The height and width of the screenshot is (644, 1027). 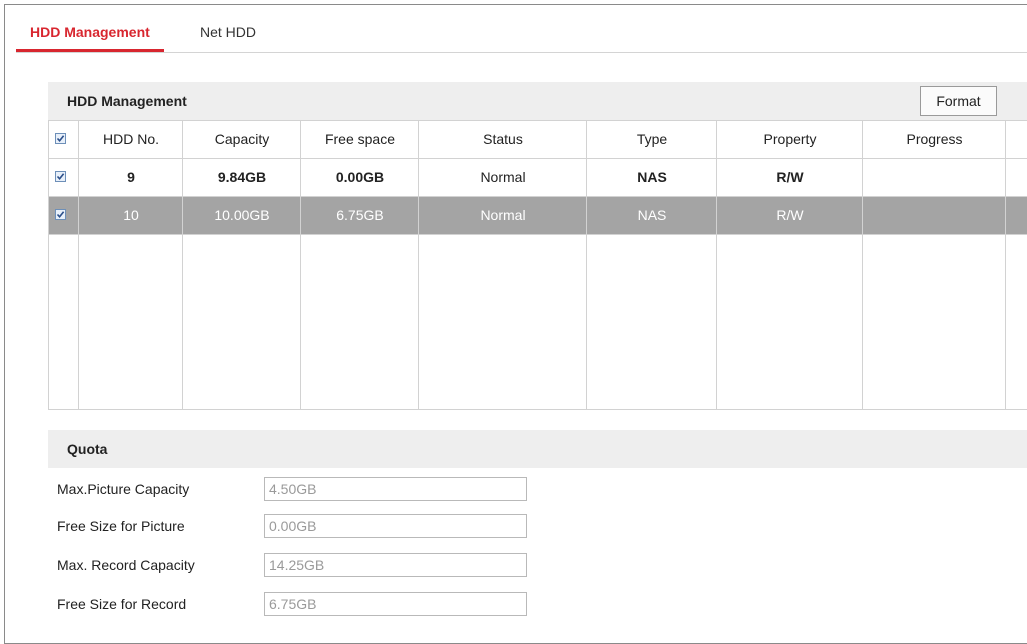 I want to click on cell-free-space: 6.75GB, so click(x=360, y=215).